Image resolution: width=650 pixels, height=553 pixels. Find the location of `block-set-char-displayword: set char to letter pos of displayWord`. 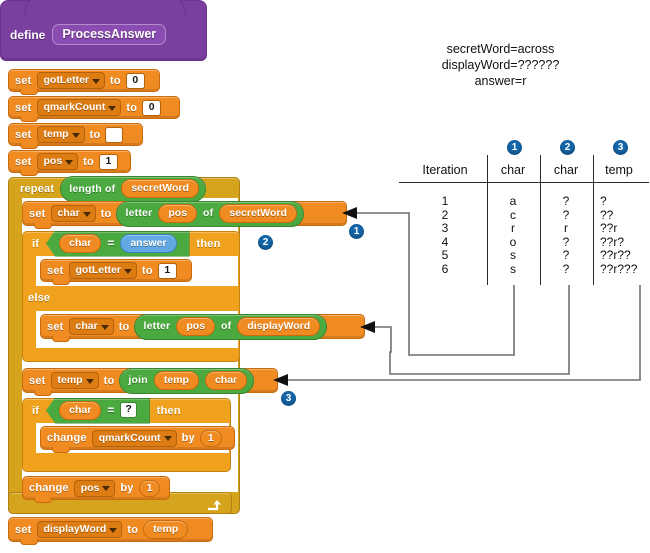

block-set-char-displayword: set char to letter pos of displayWord is located at coordinates (202, 327).